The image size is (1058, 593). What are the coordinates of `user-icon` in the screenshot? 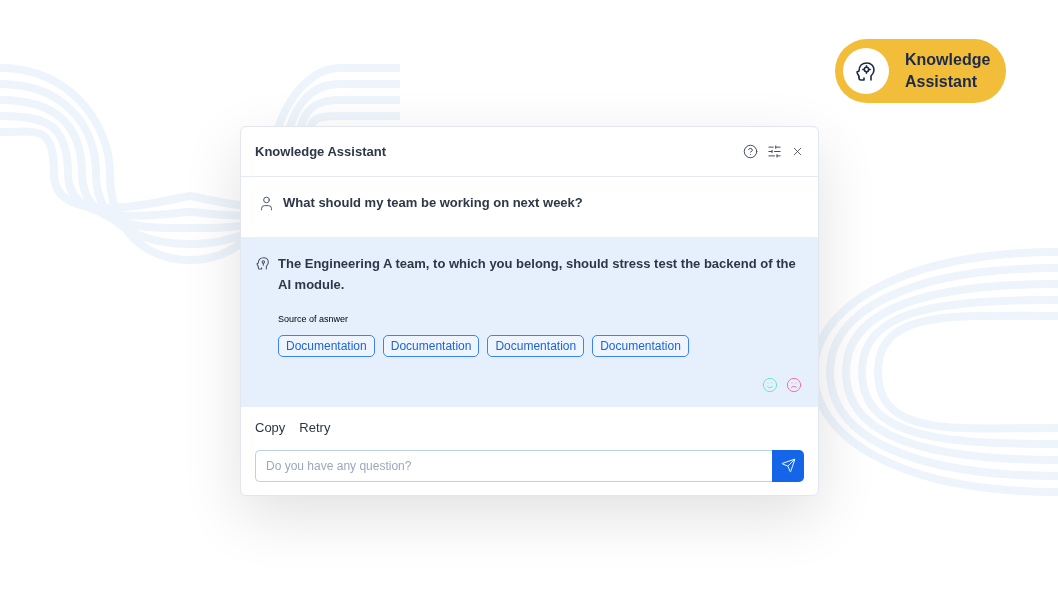 It's located at (266, 203).